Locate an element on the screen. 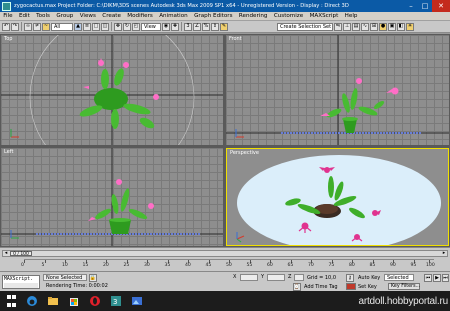 The width and height of the screenshot is (450, 311). time-slider: ◂ 0 / 100 ▸ is located at coordinates (225, 253).